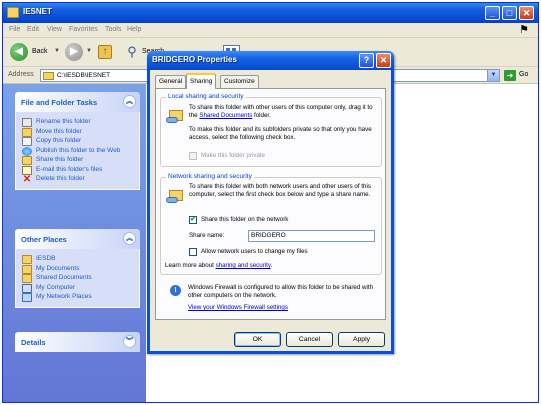 This screenshot has height=405, width=541. I want to click on task-label: Copy this folder, so click(59, 140).